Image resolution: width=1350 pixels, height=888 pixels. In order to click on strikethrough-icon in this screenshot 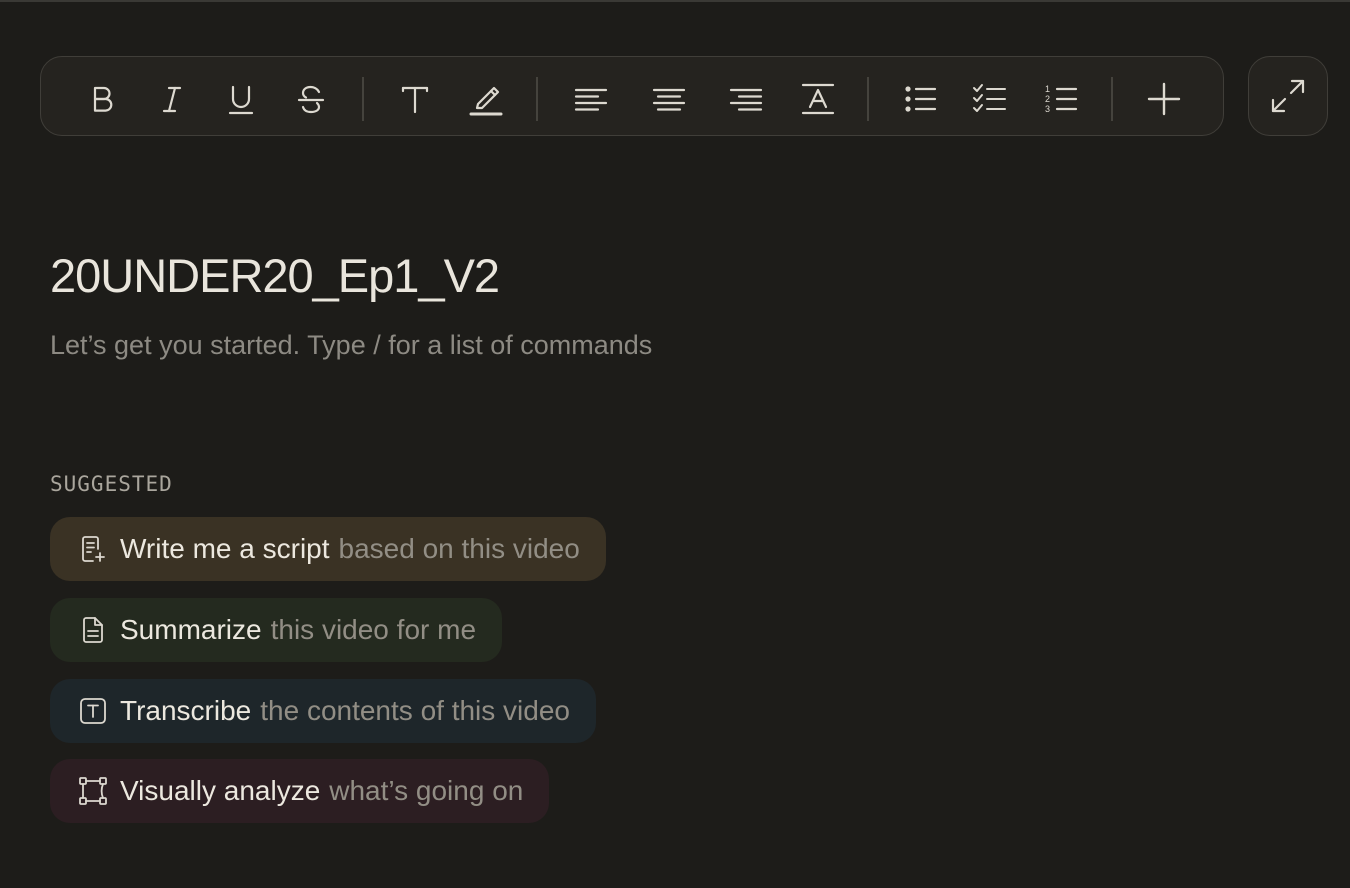, I will do `click(311, 99)`.